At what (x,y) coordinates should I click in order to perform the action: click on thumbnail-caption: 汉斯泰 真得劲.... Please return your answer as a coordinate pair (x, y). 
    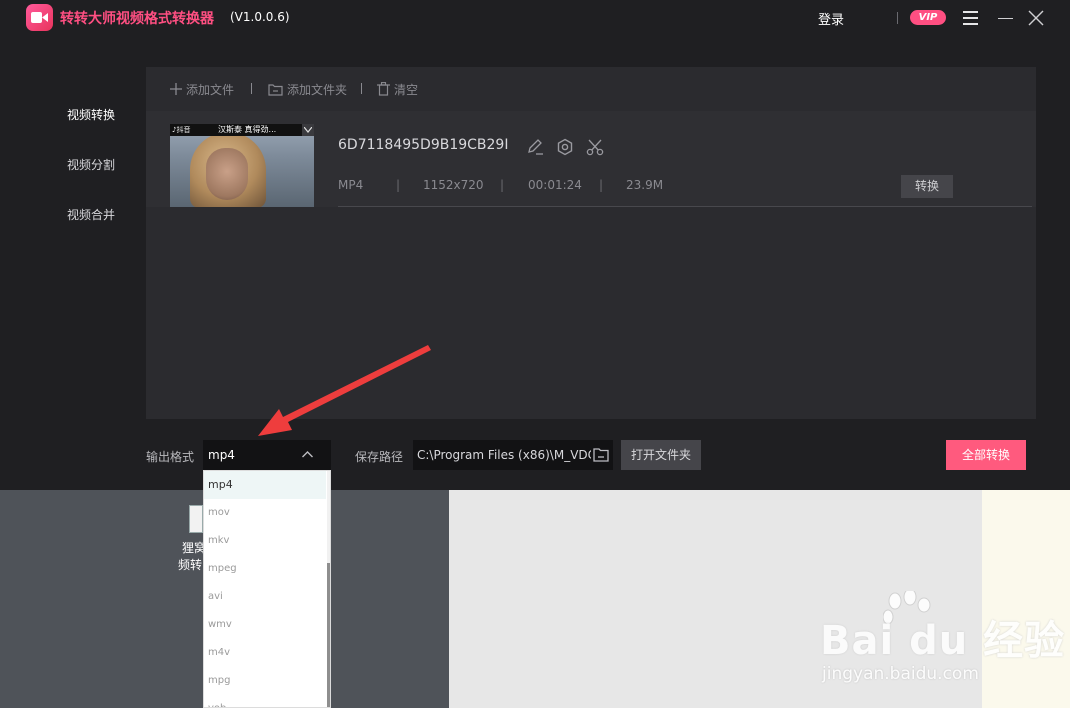
    Looking at the image, I should click on (247, 129).